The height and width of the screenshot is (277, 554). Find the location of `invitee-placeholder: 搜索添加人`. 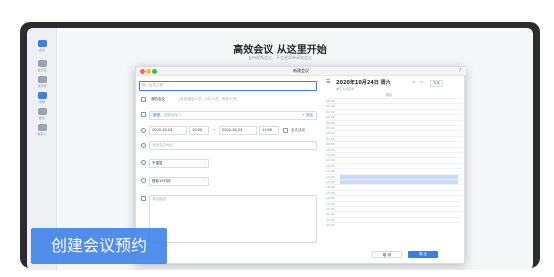

invitee-placeholder: 搜索添加人 is located at coordinates (173, 115).